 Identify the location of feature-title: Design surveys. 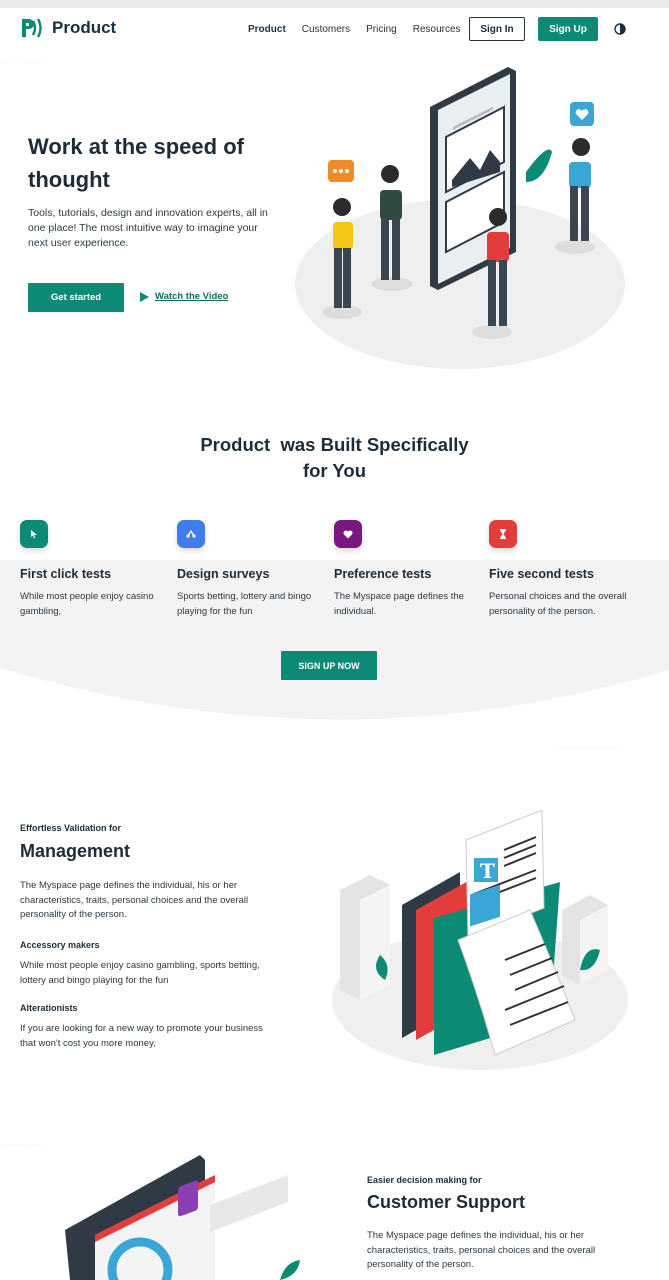
(223, 574).